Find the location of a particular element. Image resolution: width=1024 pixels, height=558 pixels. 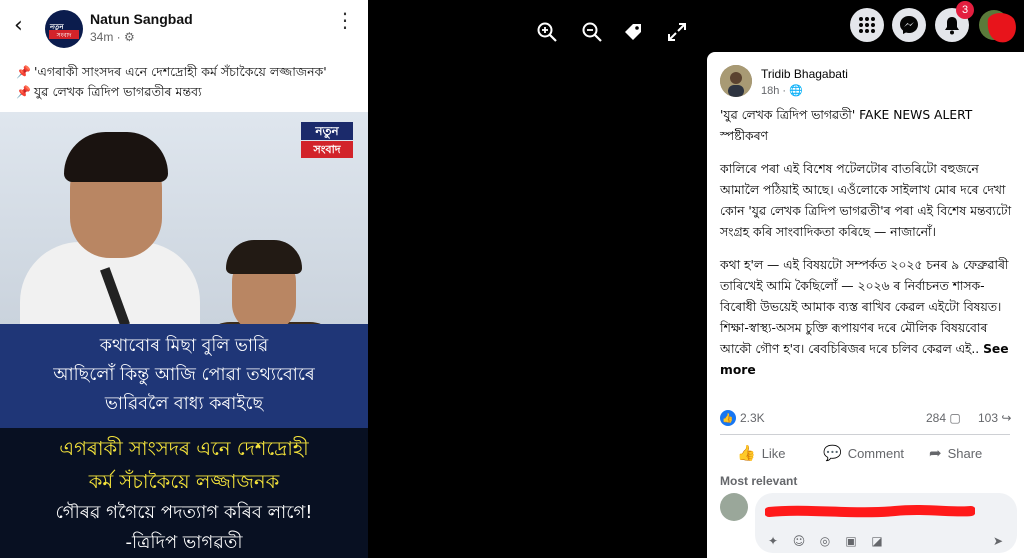

share-button: ➦ Share is located at coordinates (955, 454).